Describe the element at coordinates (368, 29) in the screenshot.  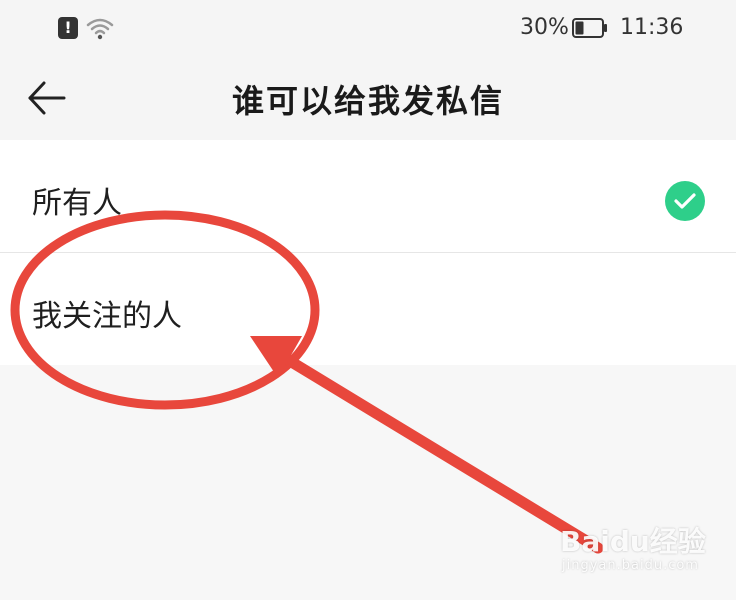
I see `status-bar: ! 30% 11:36` at that location.